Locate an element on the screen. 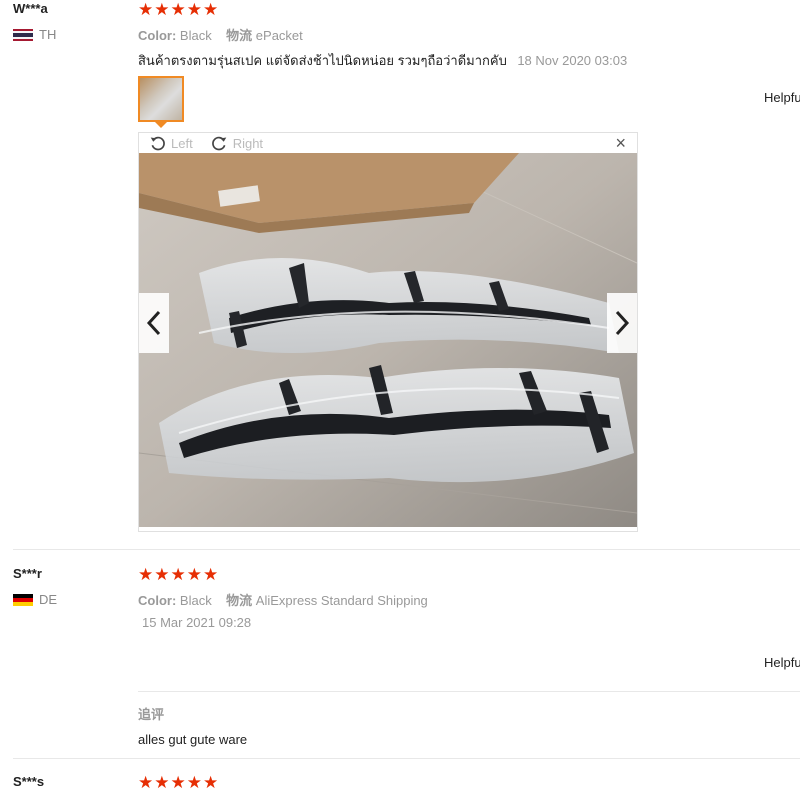 The height and width of the screenshot is (800, 800). logistics-value: AliExpress Standard Shipping is located at coordinates (341, 600).